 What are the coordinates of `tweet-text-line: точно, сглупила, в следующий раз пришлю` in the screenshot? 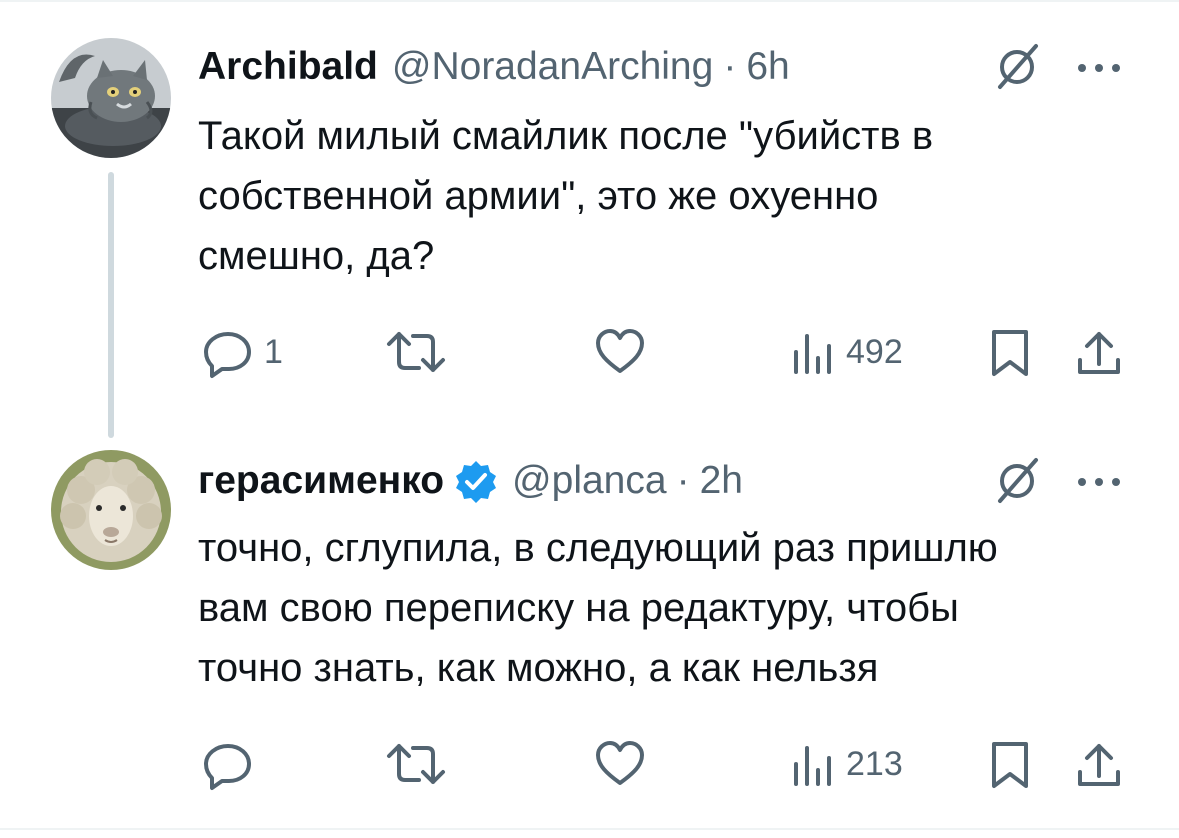 It's located at (598, 548).